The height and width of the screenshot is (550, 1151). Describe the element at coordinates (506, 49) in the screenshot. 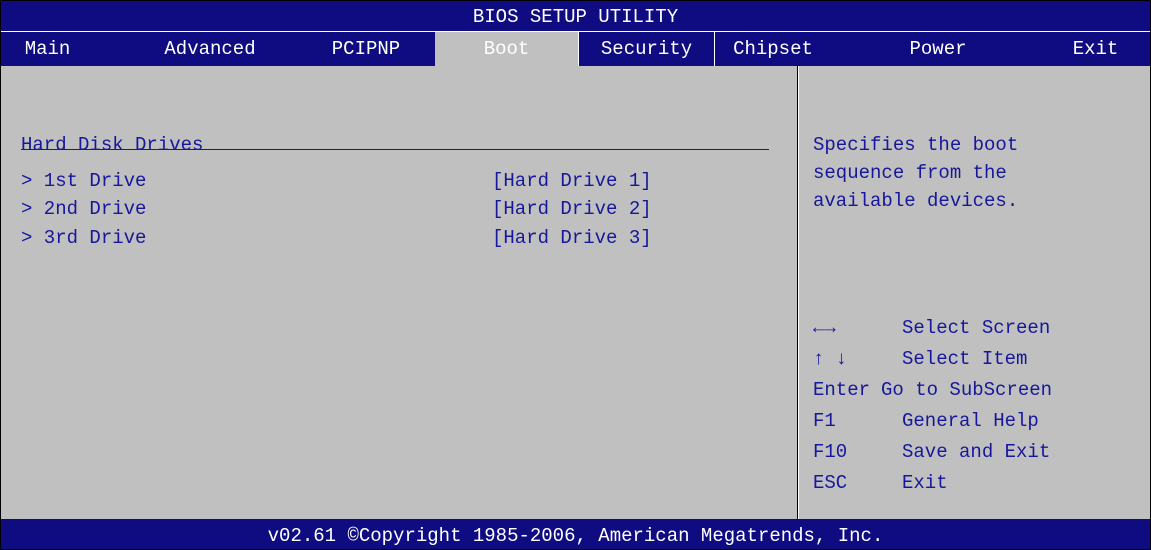

I see `tab-boot: Boot` at that location.